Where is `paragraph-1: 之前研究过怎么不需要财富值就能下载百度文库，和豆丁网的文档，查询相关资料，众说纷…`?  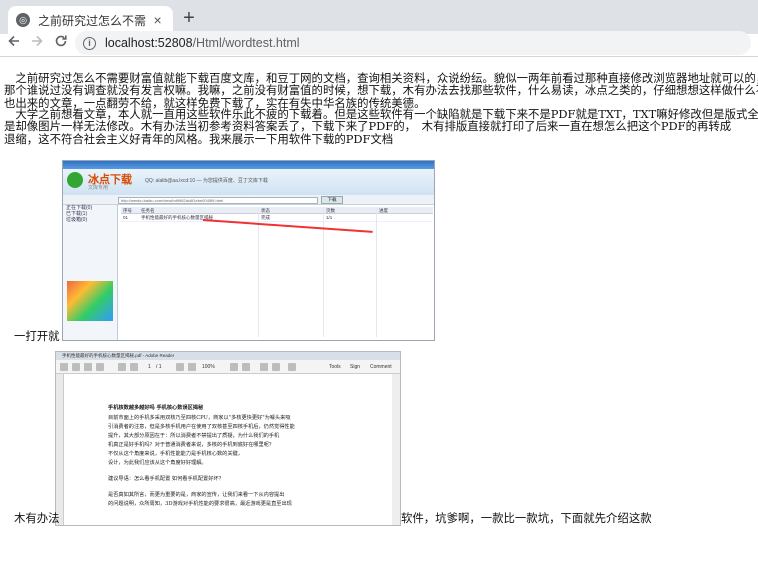
paragraph-1: 之前研究过怎么不需要财富值就能下载百度文库，和豆丁网的文档，查询相关资料，众说纷… is located at coordinates (381, 90).